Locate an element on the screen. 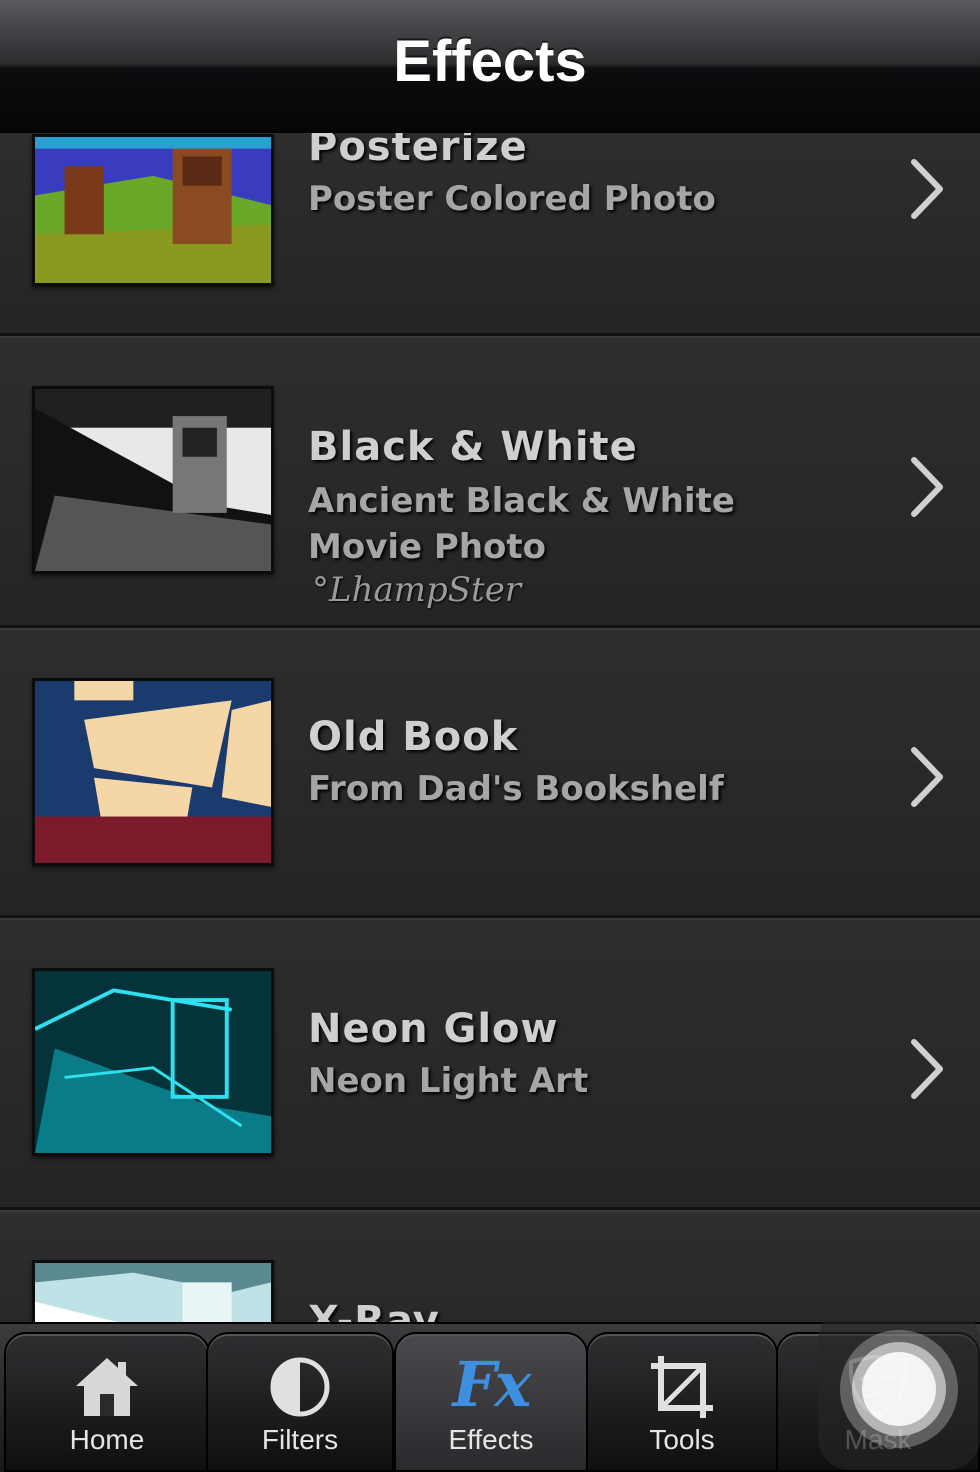  neon-glow-thumbnail is located at coordinates (153, 1062).